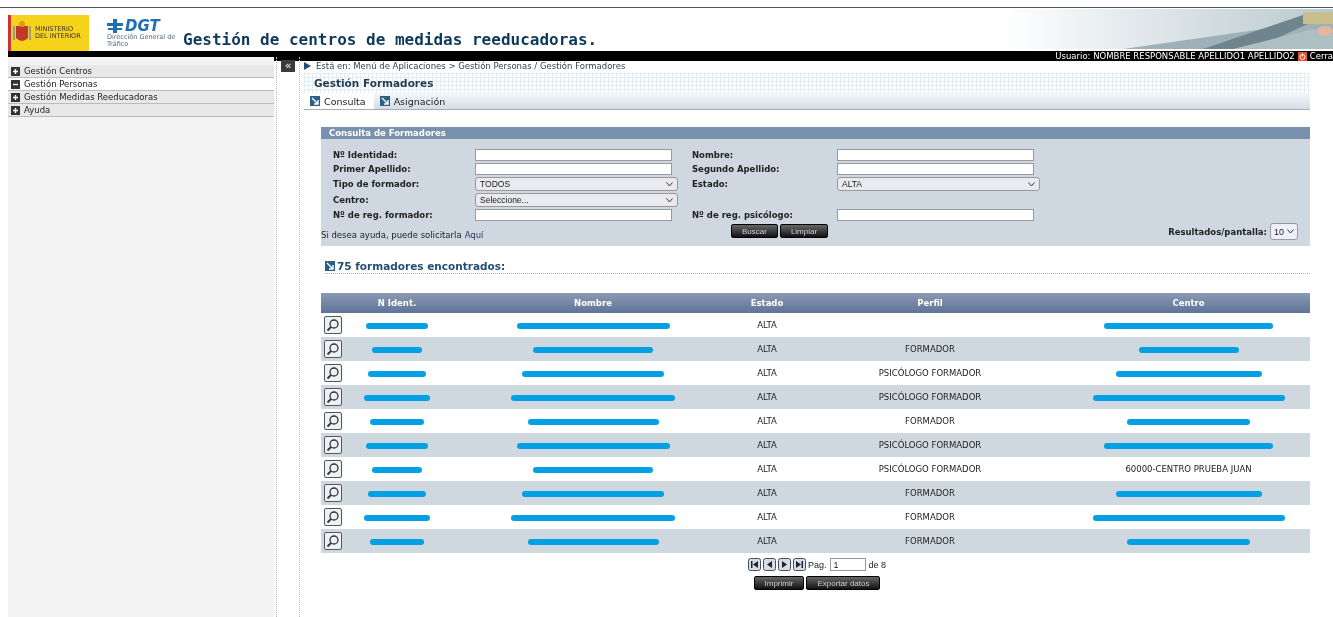 Image resolution: width=1333 pixels, height=617 pixels. Describe the element at coordinates (843, 583) in the screenshot. I see `action-button: Exportar datos` at that location.